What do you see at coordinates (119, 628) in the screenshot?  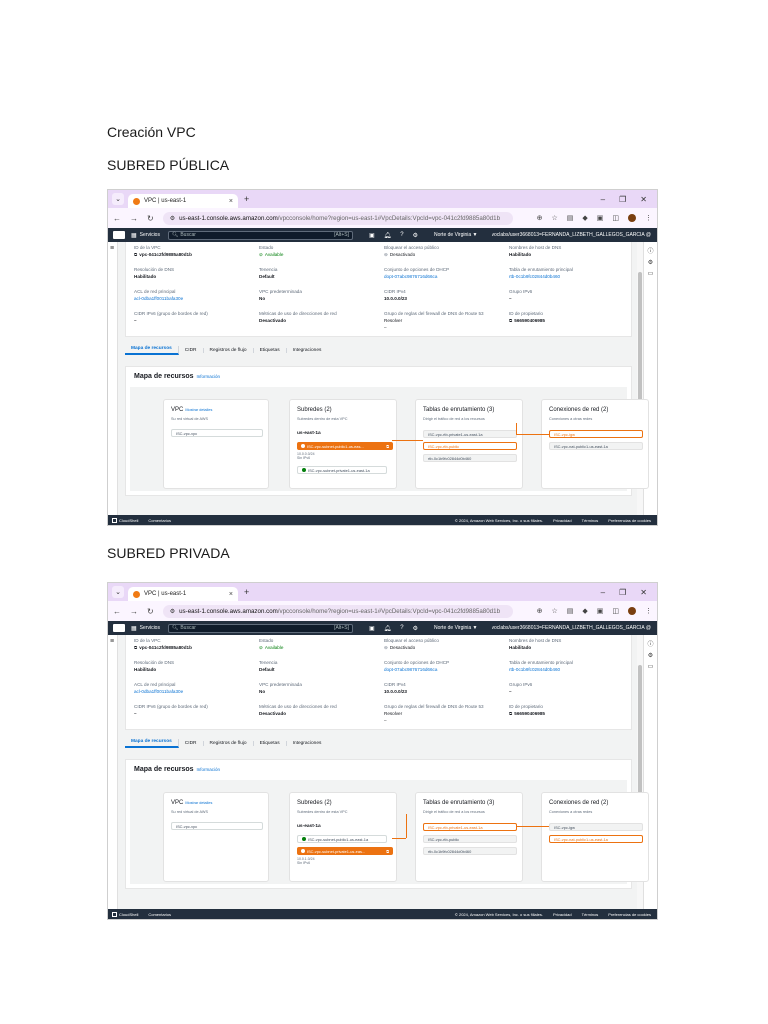 I see `aws-logo-icon` at bounding box center [119, 628].